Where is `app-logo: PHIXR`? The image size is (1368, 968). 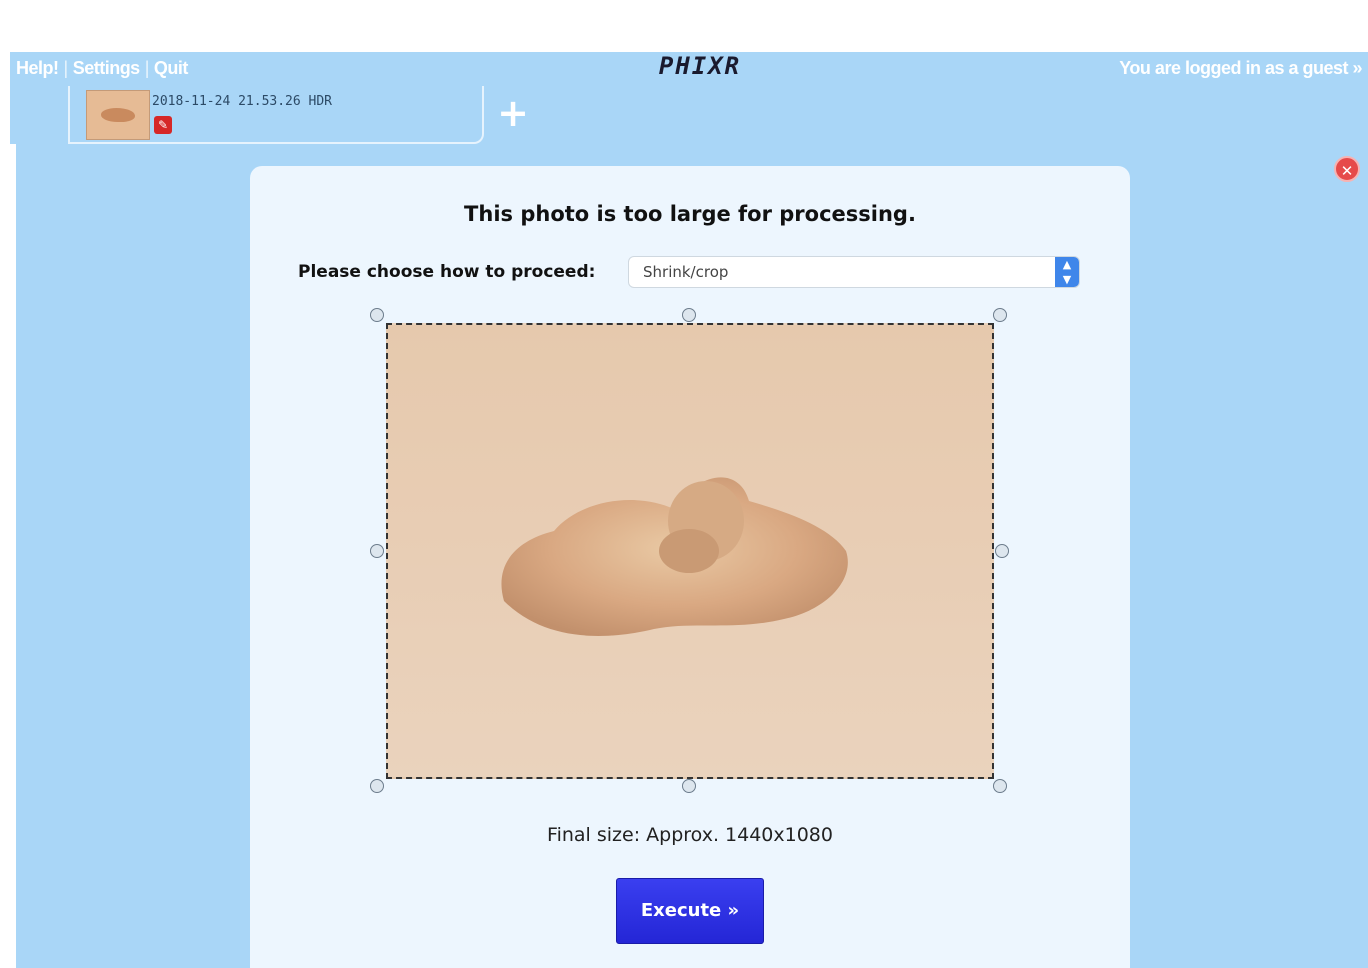
app-logo: PHIXR is located at coordinates (700, 66).